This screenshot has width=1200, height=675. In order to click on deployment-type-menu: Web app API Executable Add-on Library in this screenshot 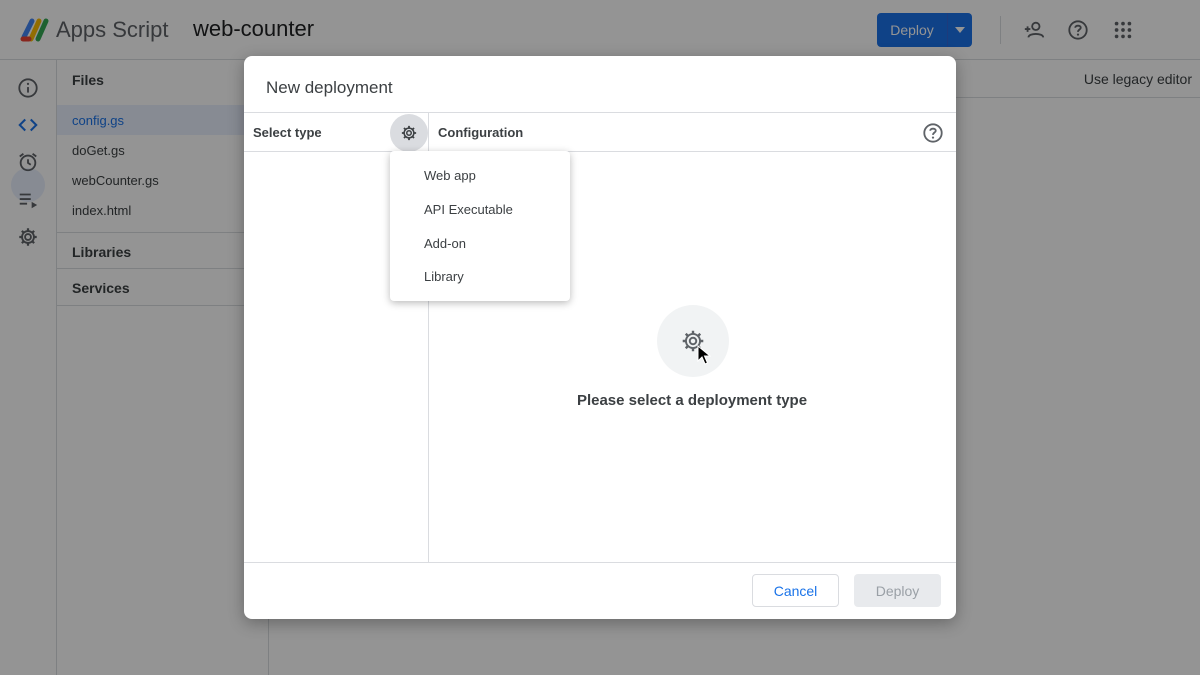, I will do `click(480, 226)`.